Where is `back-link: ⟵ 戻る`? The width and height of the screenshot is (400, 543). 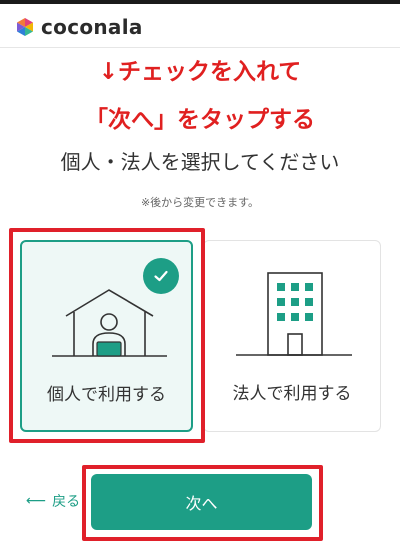 back-link: ⟵ 戻る is located at coordinates (53, 501).